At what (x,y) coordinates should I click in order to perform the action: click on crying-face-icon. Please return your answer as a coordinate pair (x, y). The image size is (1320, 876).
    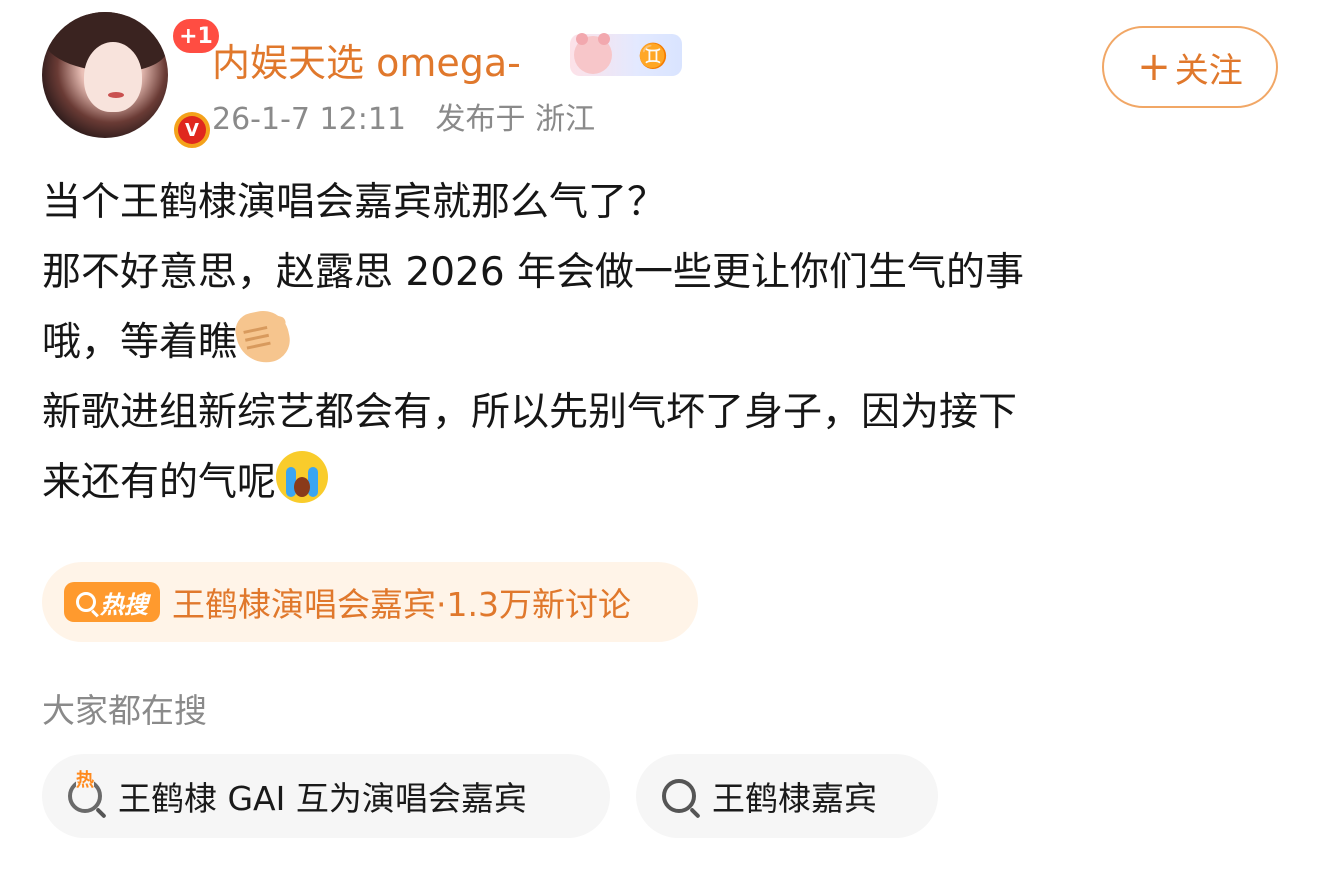
    Looking at the image, I should click on (302, 477).